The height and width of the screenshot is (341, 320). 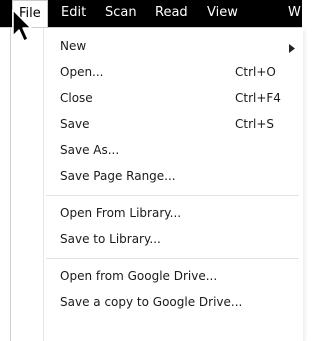 I want to click on shortcut-save: Ctrl+S, so click(x=255, y=124).